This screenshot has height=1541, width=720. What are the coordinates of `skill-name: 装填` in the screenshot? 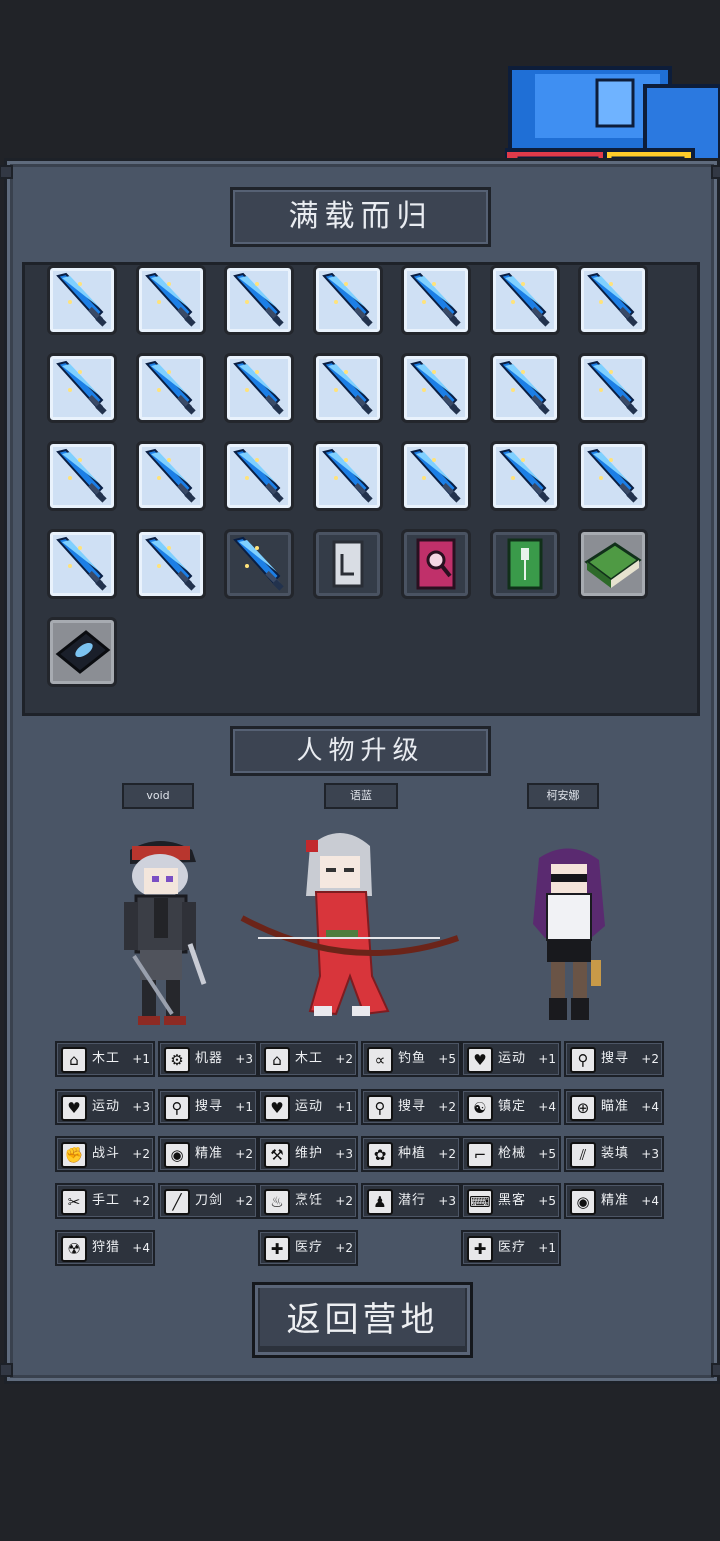 It's located at (615, 1153).